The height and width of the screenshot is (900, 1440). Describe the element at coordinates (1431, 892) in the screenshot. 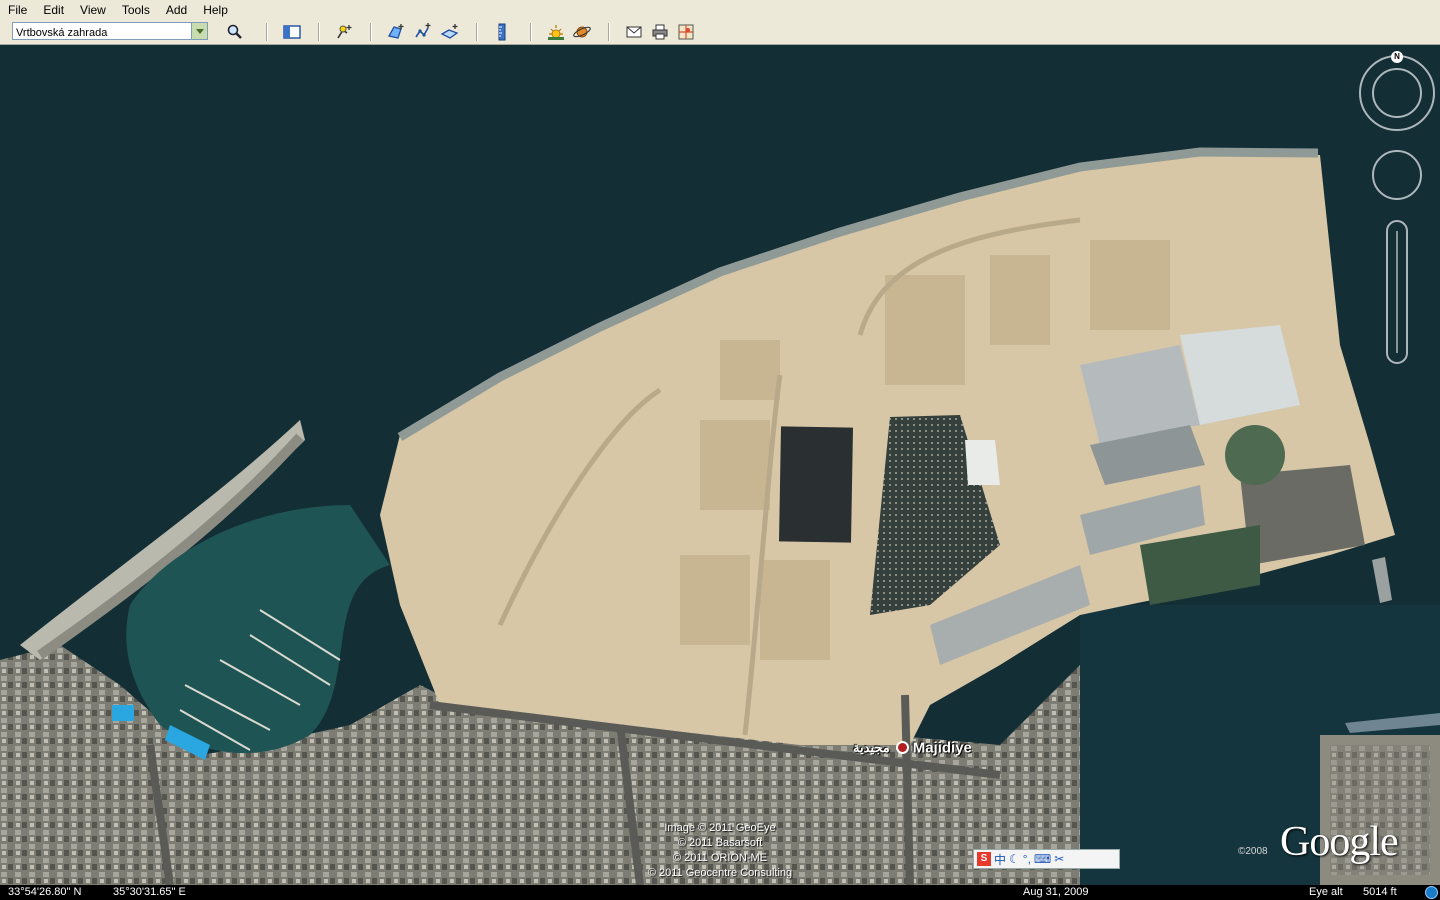

I see `streaming-globe-icon` at that location.